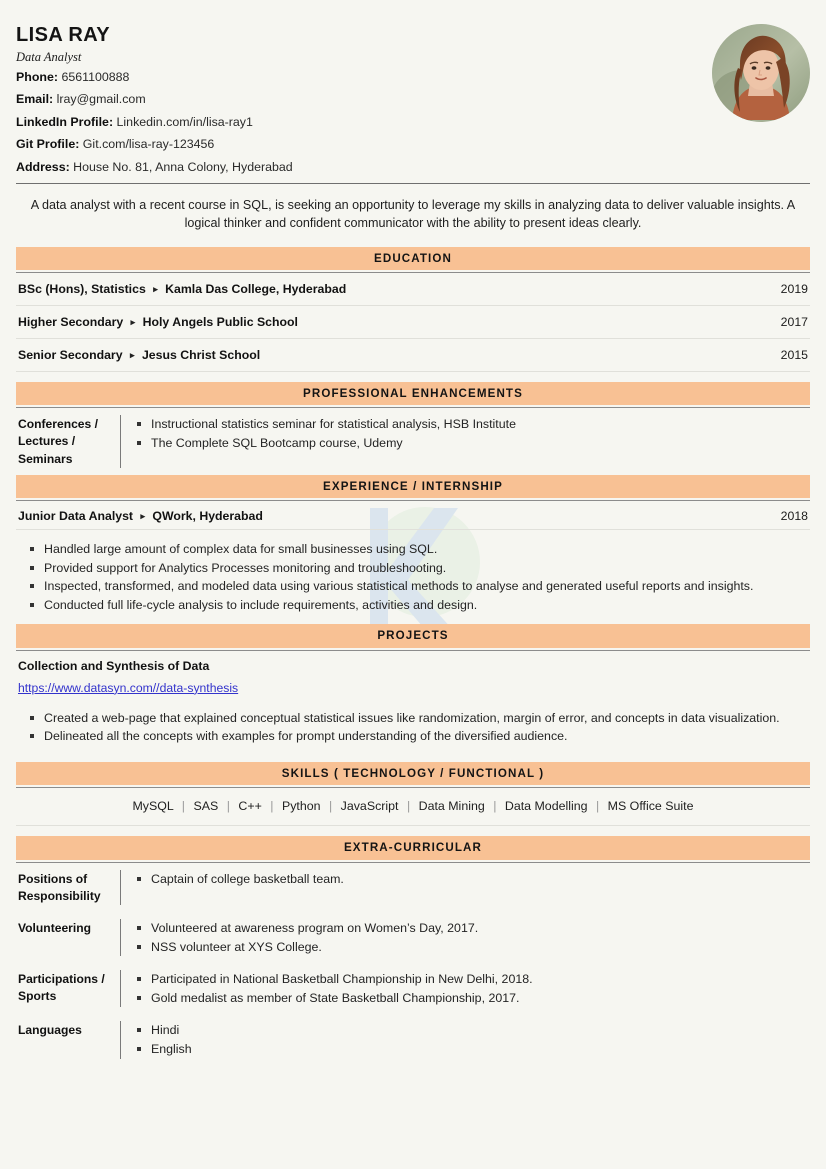 The height and width of the screenshot is (1169, 826). I want to click on project-link: https://www.datasyn.com//data-synthesis, so click(128, 684).